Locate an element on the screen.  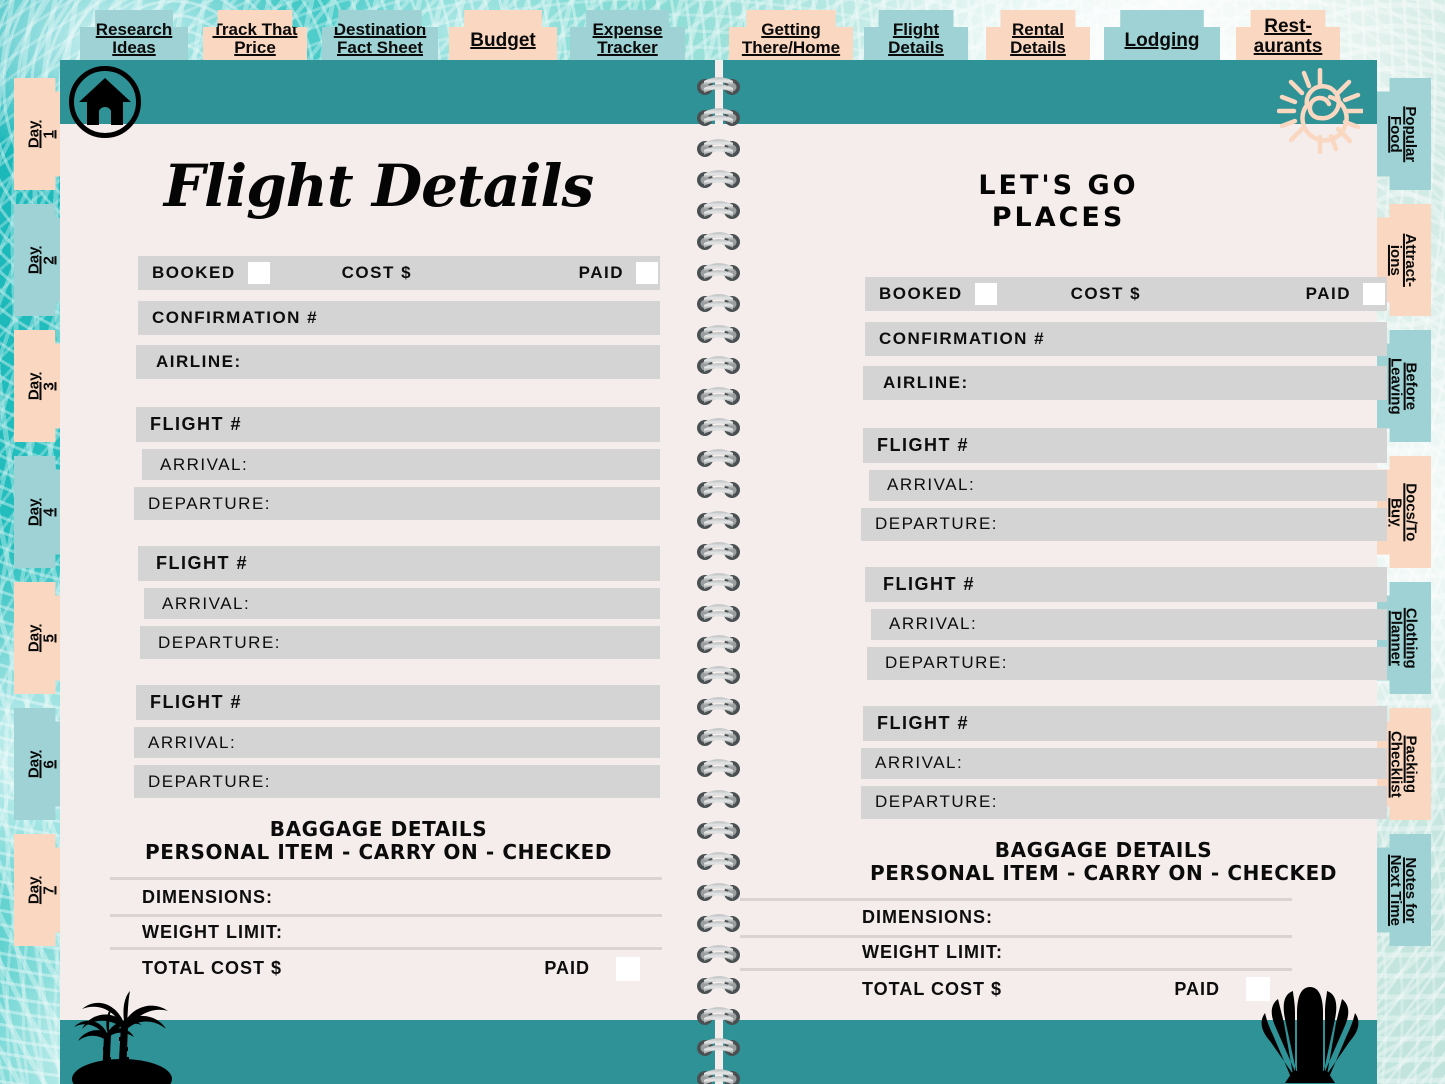
side-tab-notes-for-next-time: Notes for Next Time is located at coordinates (1403, 890).